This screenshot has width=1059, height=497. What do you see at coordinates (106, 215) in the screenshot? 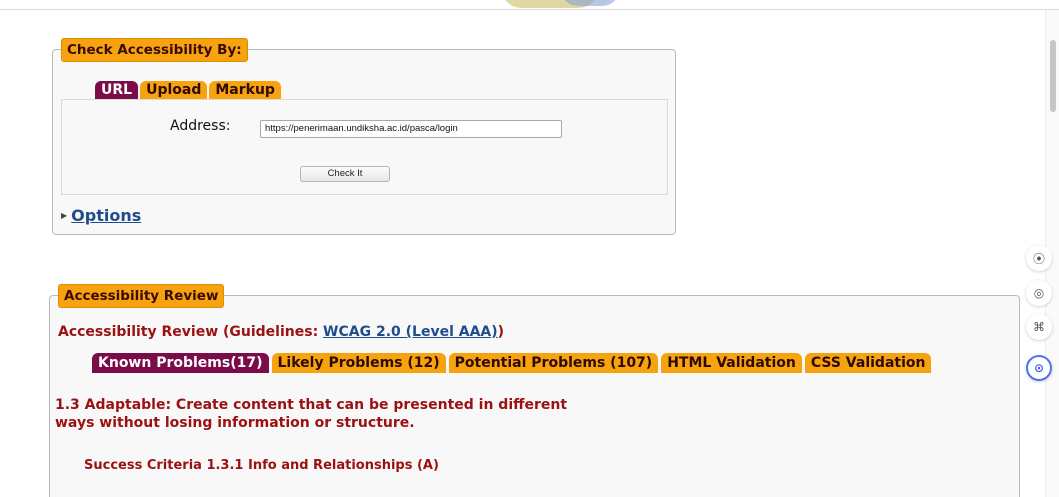
I see `options-link: Options` at bounding box center [106, 215].